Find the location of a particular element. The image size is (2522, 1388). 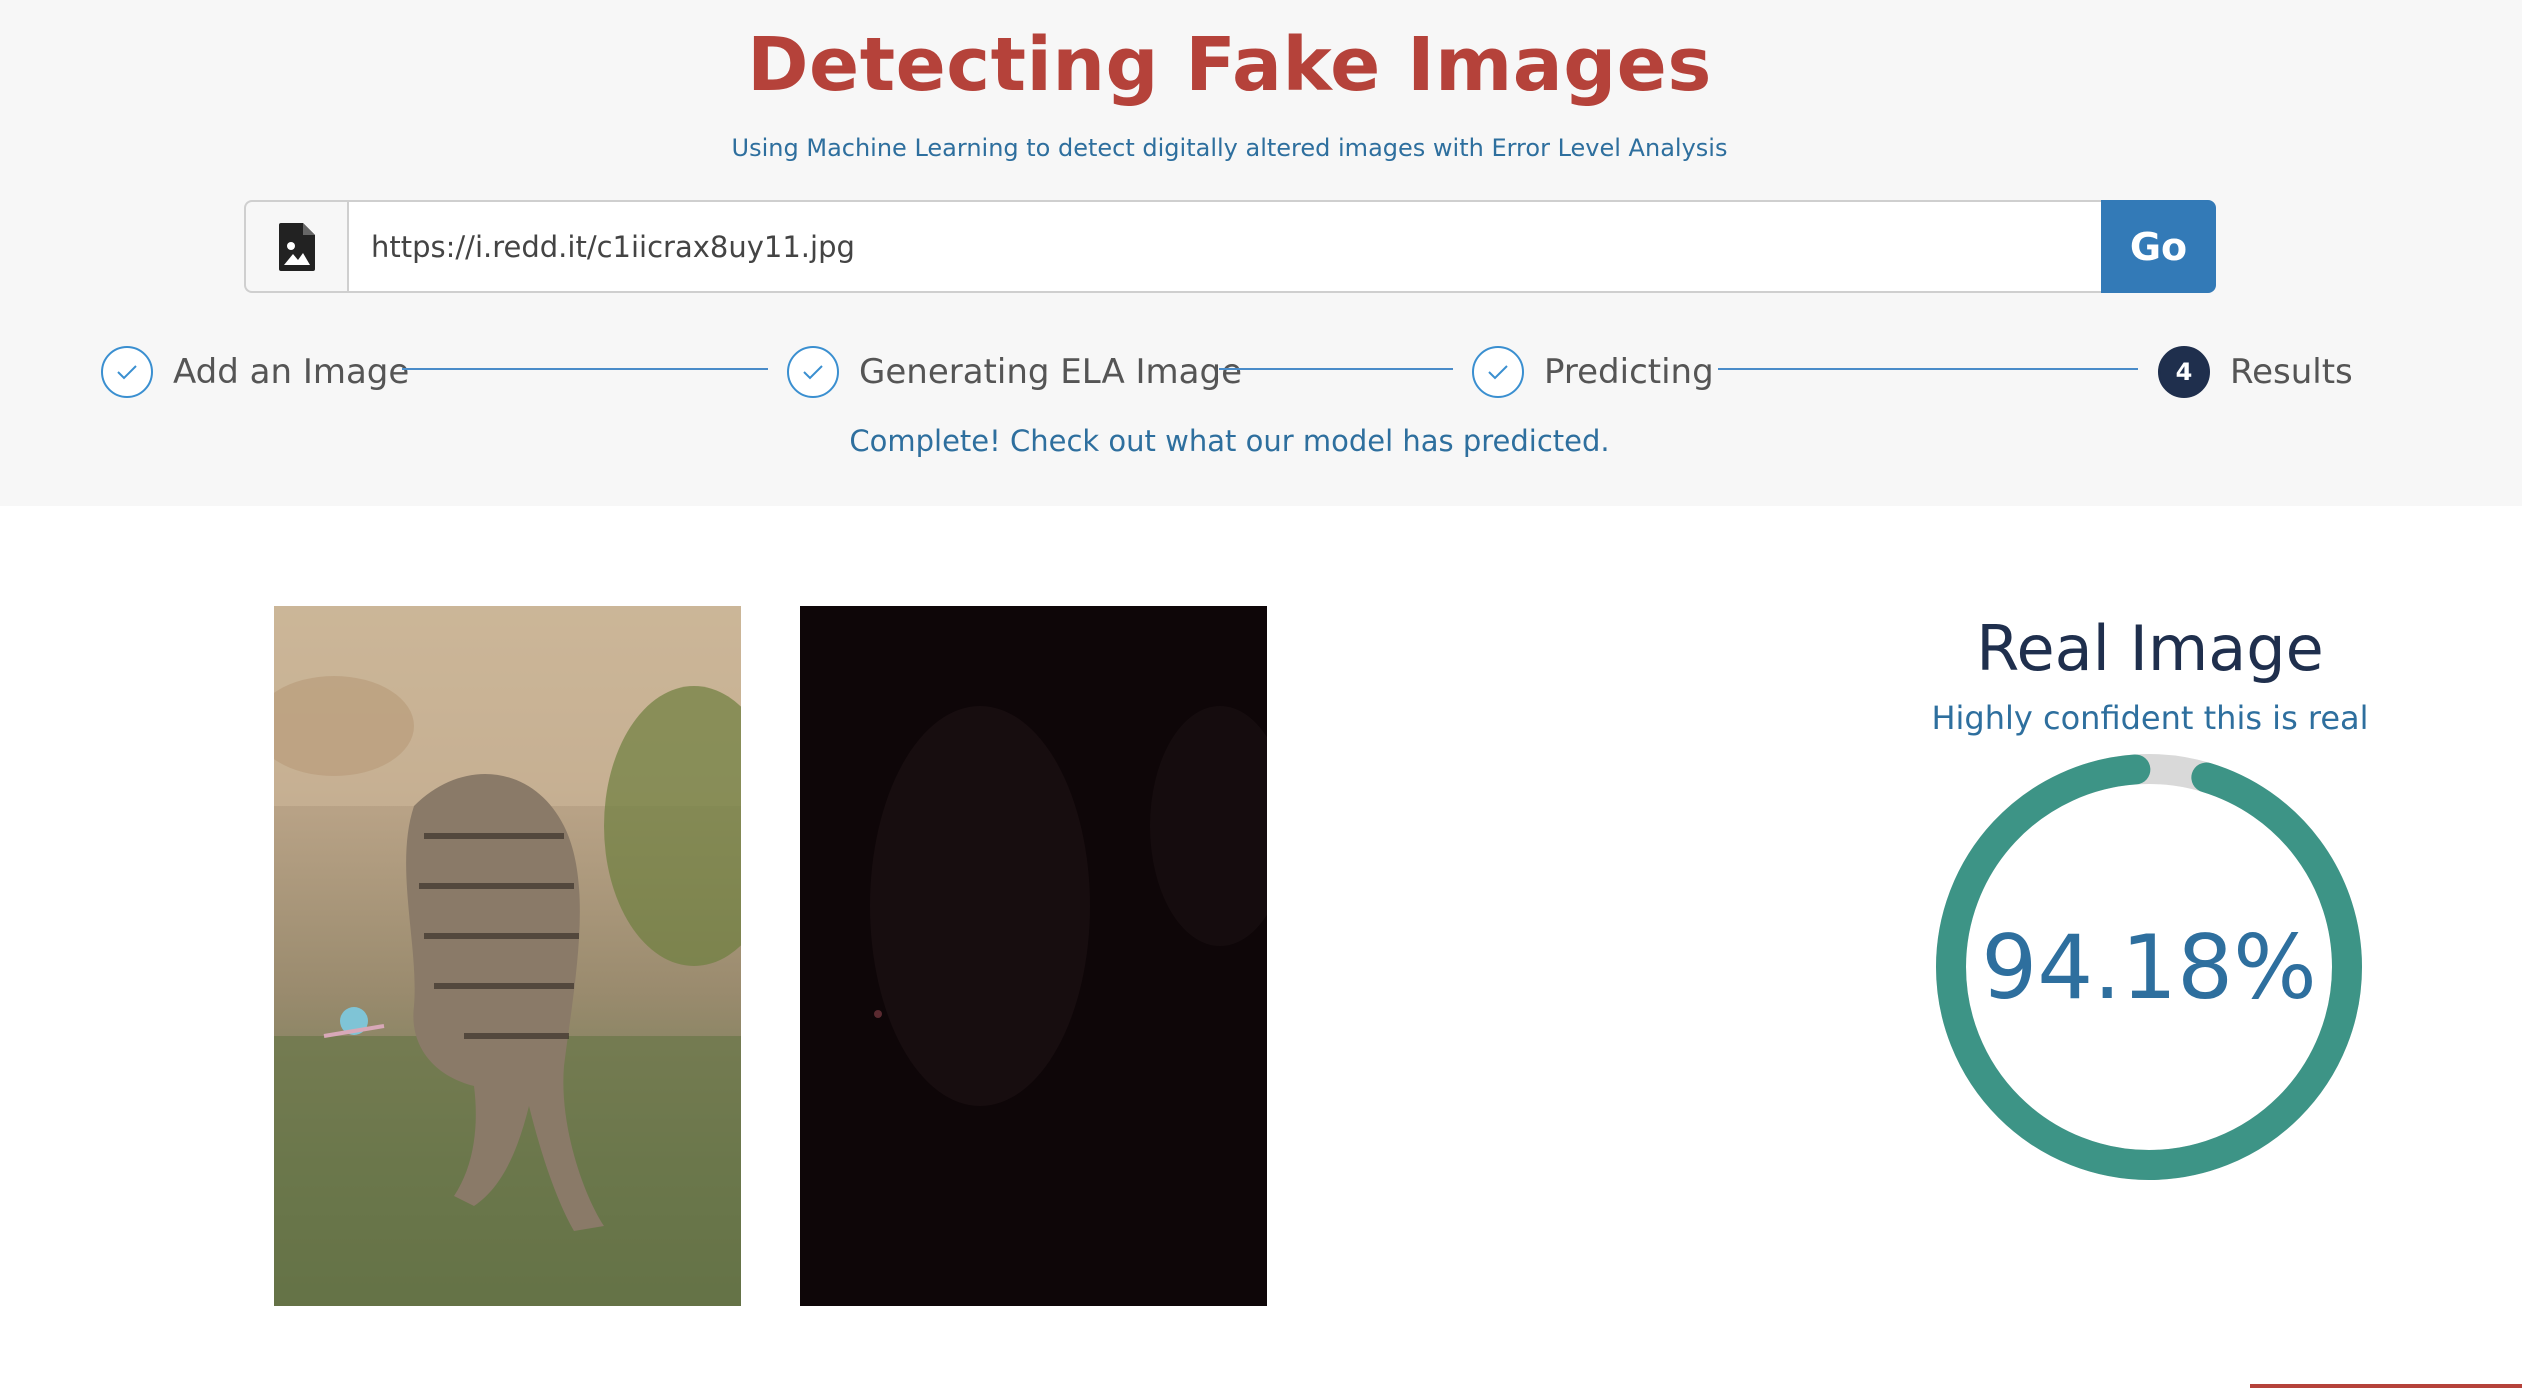

cat-photo is located at coordinates (507, 956).